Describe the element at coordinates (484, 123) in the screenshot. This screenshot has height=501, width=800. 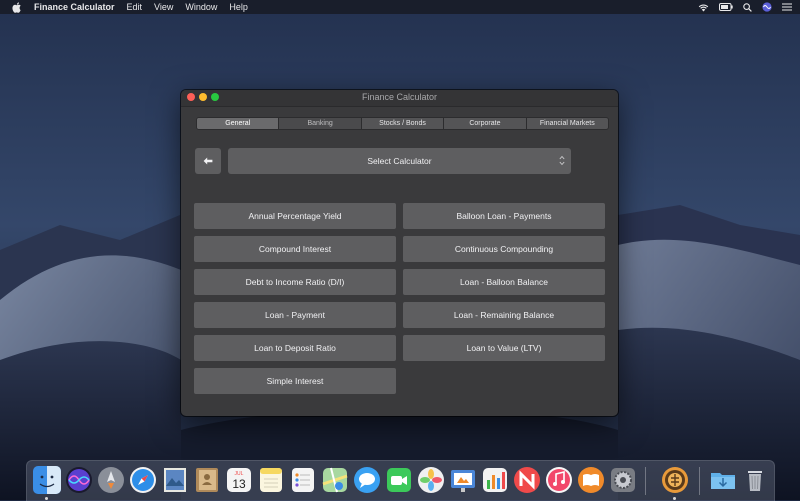
I see `tab-corporate: Corporate` at that location.